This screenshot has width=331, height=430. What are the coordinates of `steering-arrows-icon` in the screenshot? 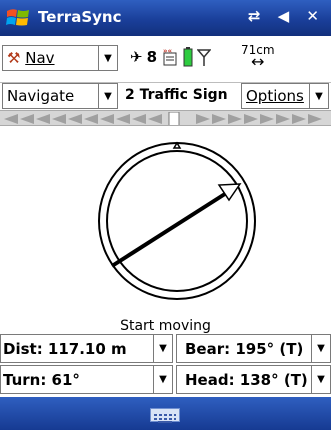 It's located at (163, 118).